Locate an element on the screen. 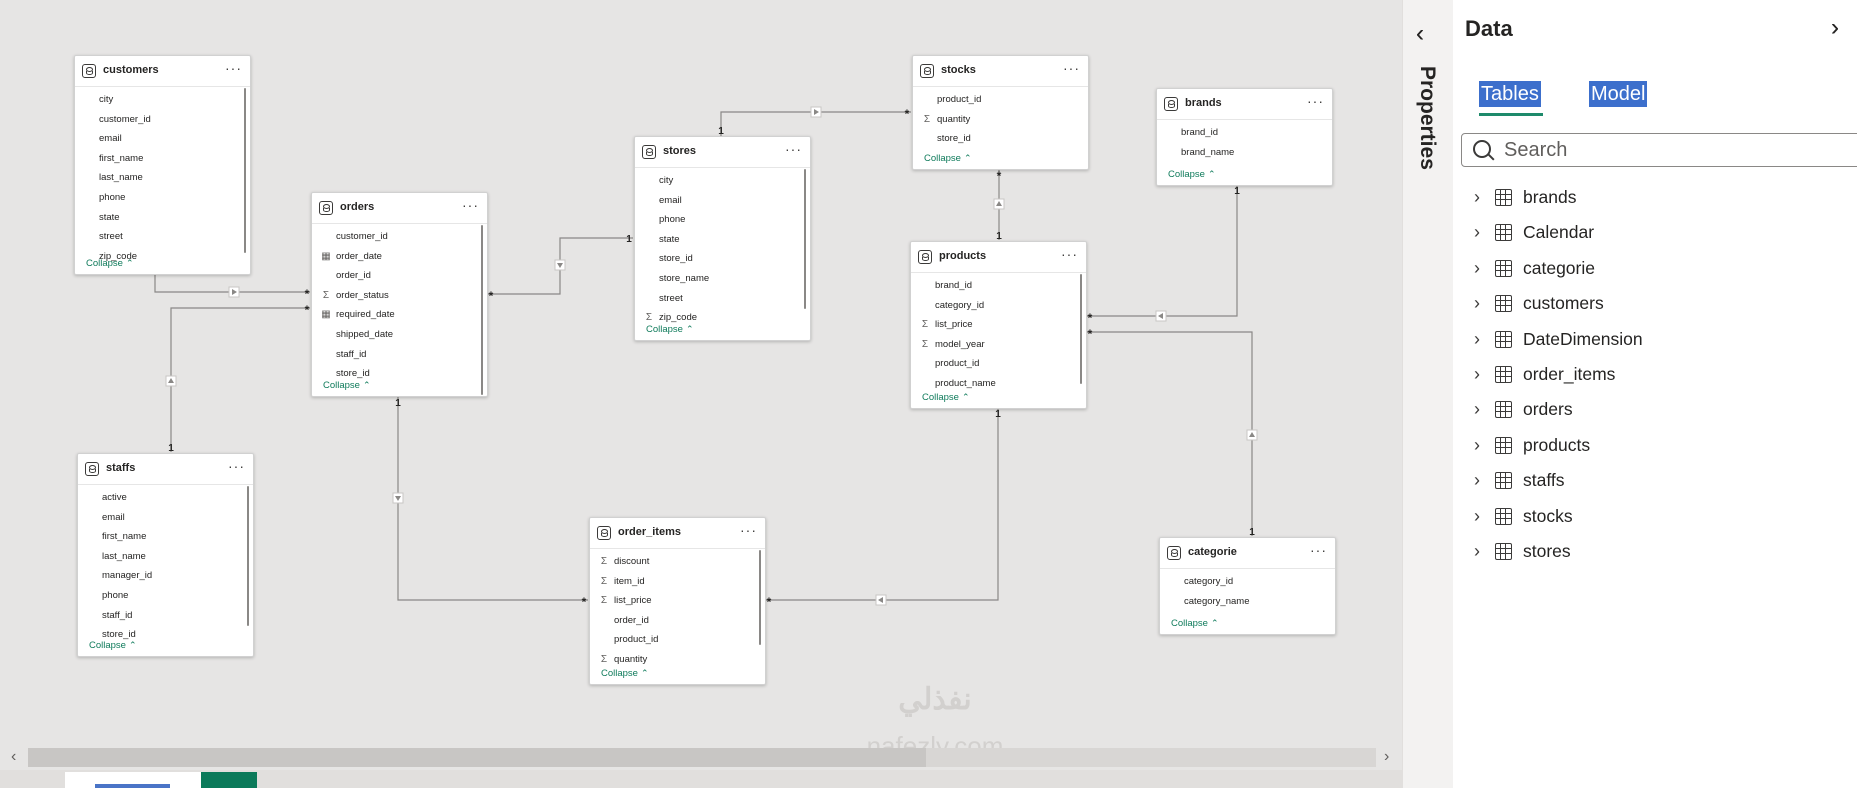 Image resolution: width=1857 pixels, height=788 pixels. tab-tables: Tables is located at coordinates (1510, 94).